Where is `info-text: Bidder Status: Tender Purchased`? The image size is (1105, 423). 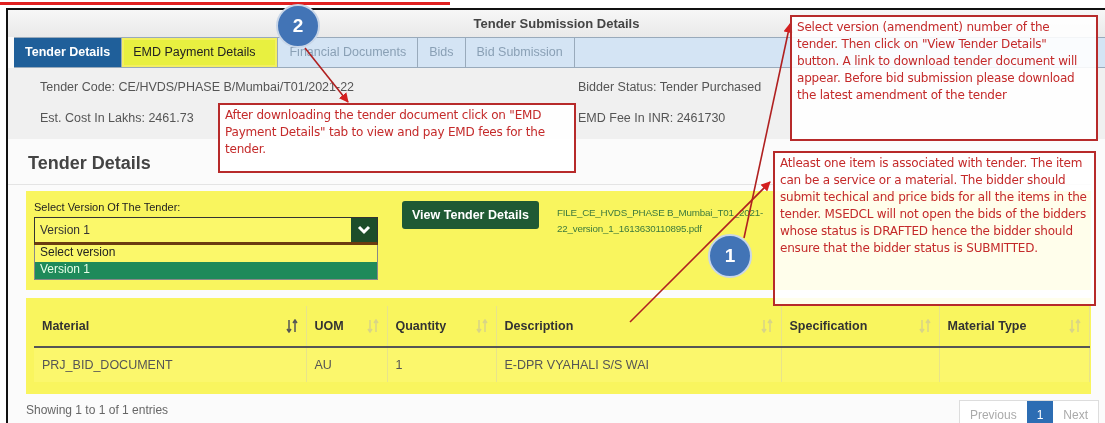 info-text: Bidder Status: Tender Purchased is located at coordinates (670, 87).